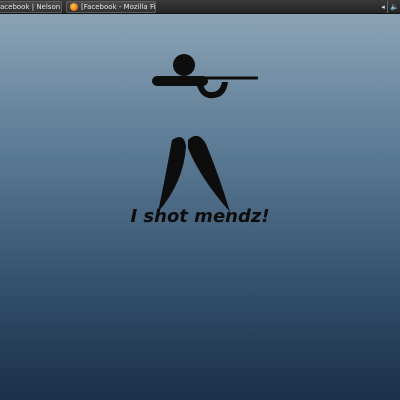 This screenshot has width=400, height=400. I want to click on rifle-stock, so click(212, 90).